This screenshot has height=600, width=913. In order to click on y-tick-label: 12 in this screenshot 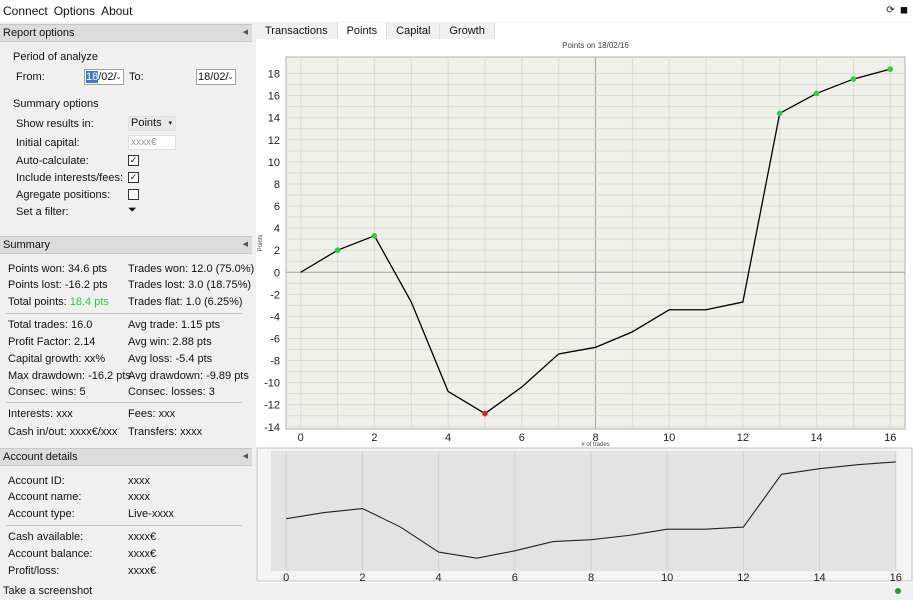, I will do `click(274, 141)`.